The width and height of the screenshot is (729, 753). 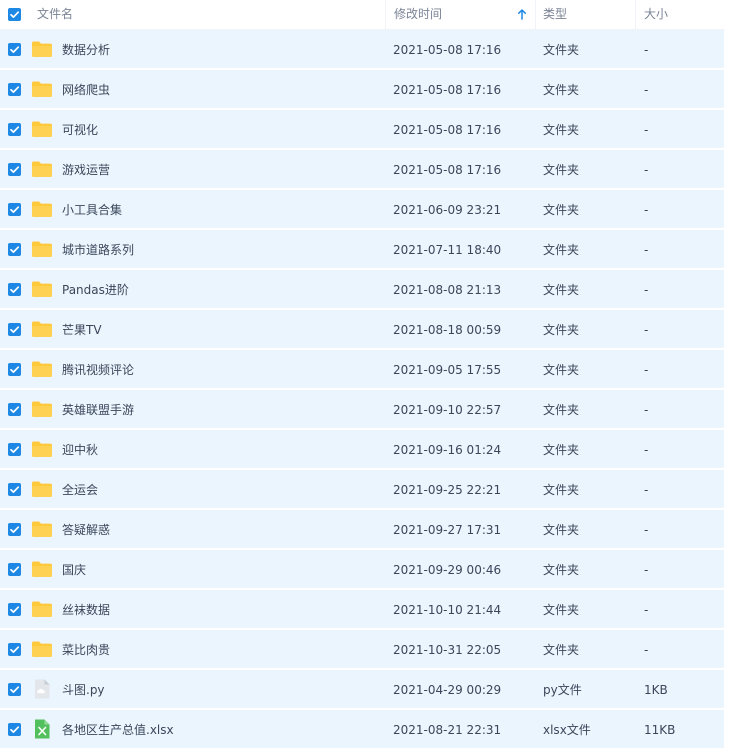 I want to click on file-name: 英雄联盟手游, so click(x=98, y=409).